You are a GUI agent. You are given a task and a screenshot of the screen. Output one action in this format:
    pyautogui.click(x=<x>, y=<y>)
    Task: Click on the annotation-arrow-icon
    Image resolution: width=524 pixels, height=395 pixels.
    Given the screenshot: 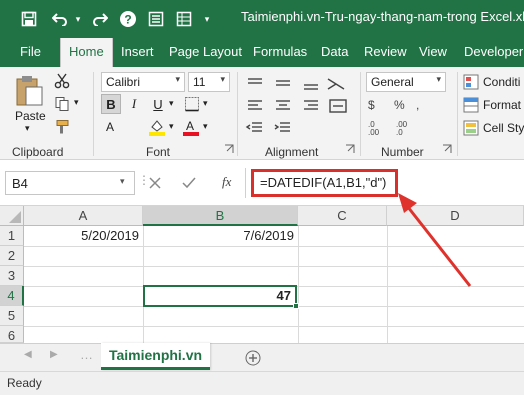 What is the action you would take?
    pyautogui.click(x=435, y=240)
    